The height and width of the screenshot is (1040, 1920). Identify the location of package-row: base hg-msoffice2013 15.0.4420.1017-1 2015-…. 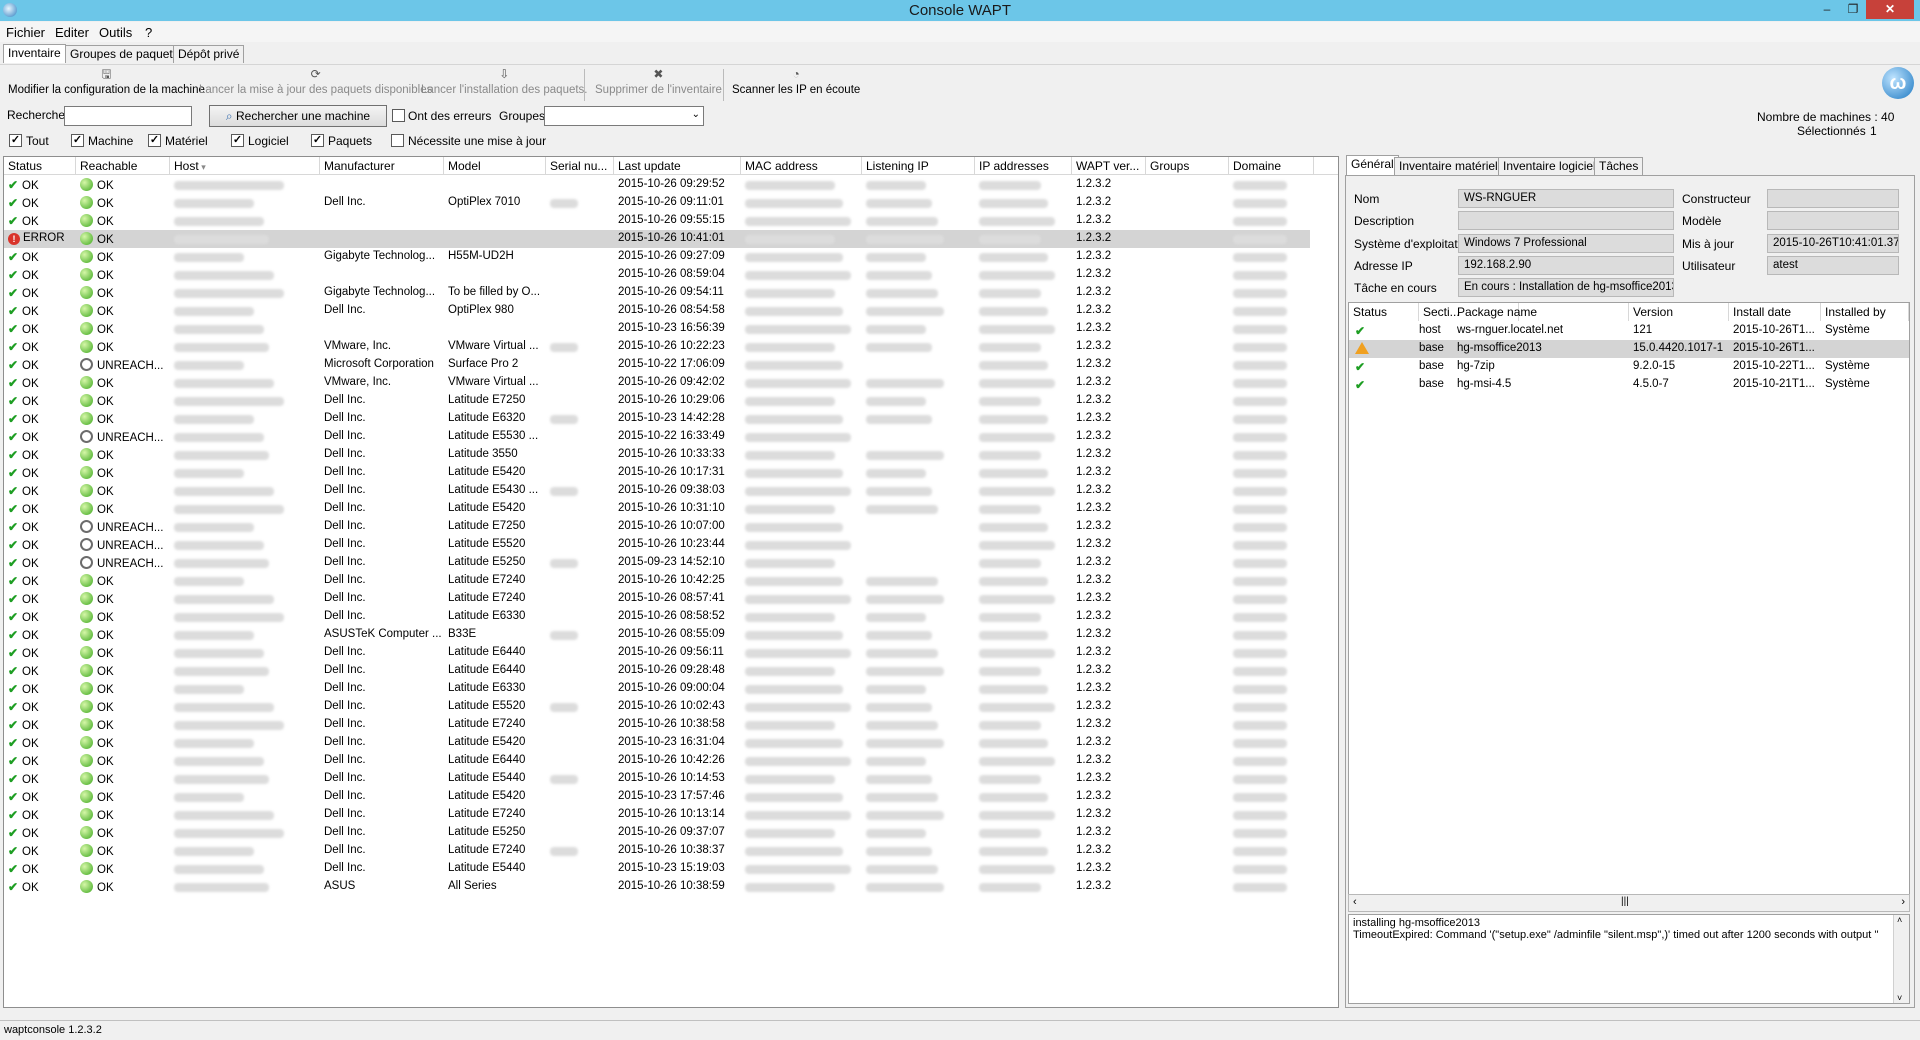
(1629, 349).